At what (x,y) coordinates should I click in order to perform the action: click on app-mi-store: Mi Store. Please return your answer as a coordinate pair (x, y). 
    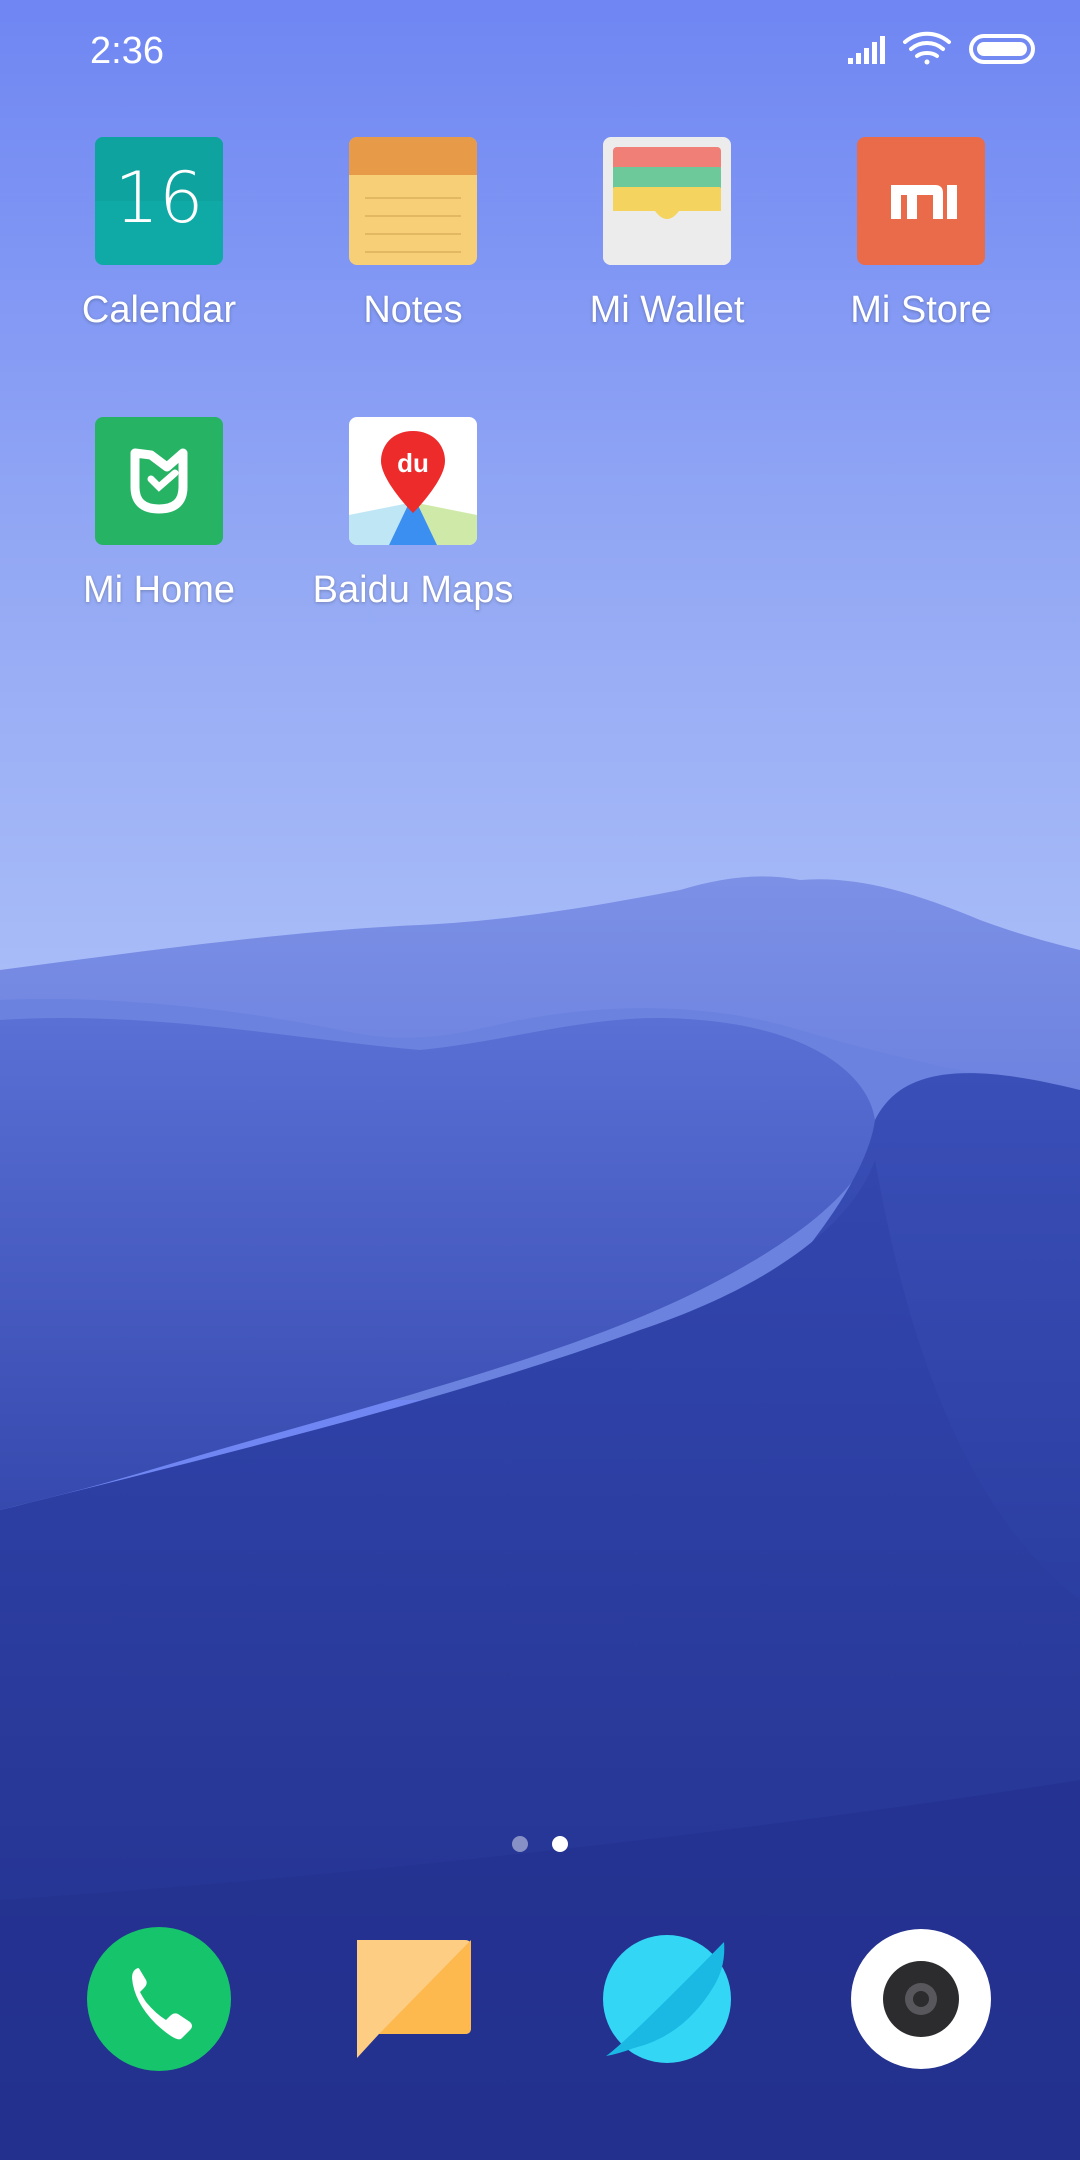
    Looking at the image, I should click on (921, 234).